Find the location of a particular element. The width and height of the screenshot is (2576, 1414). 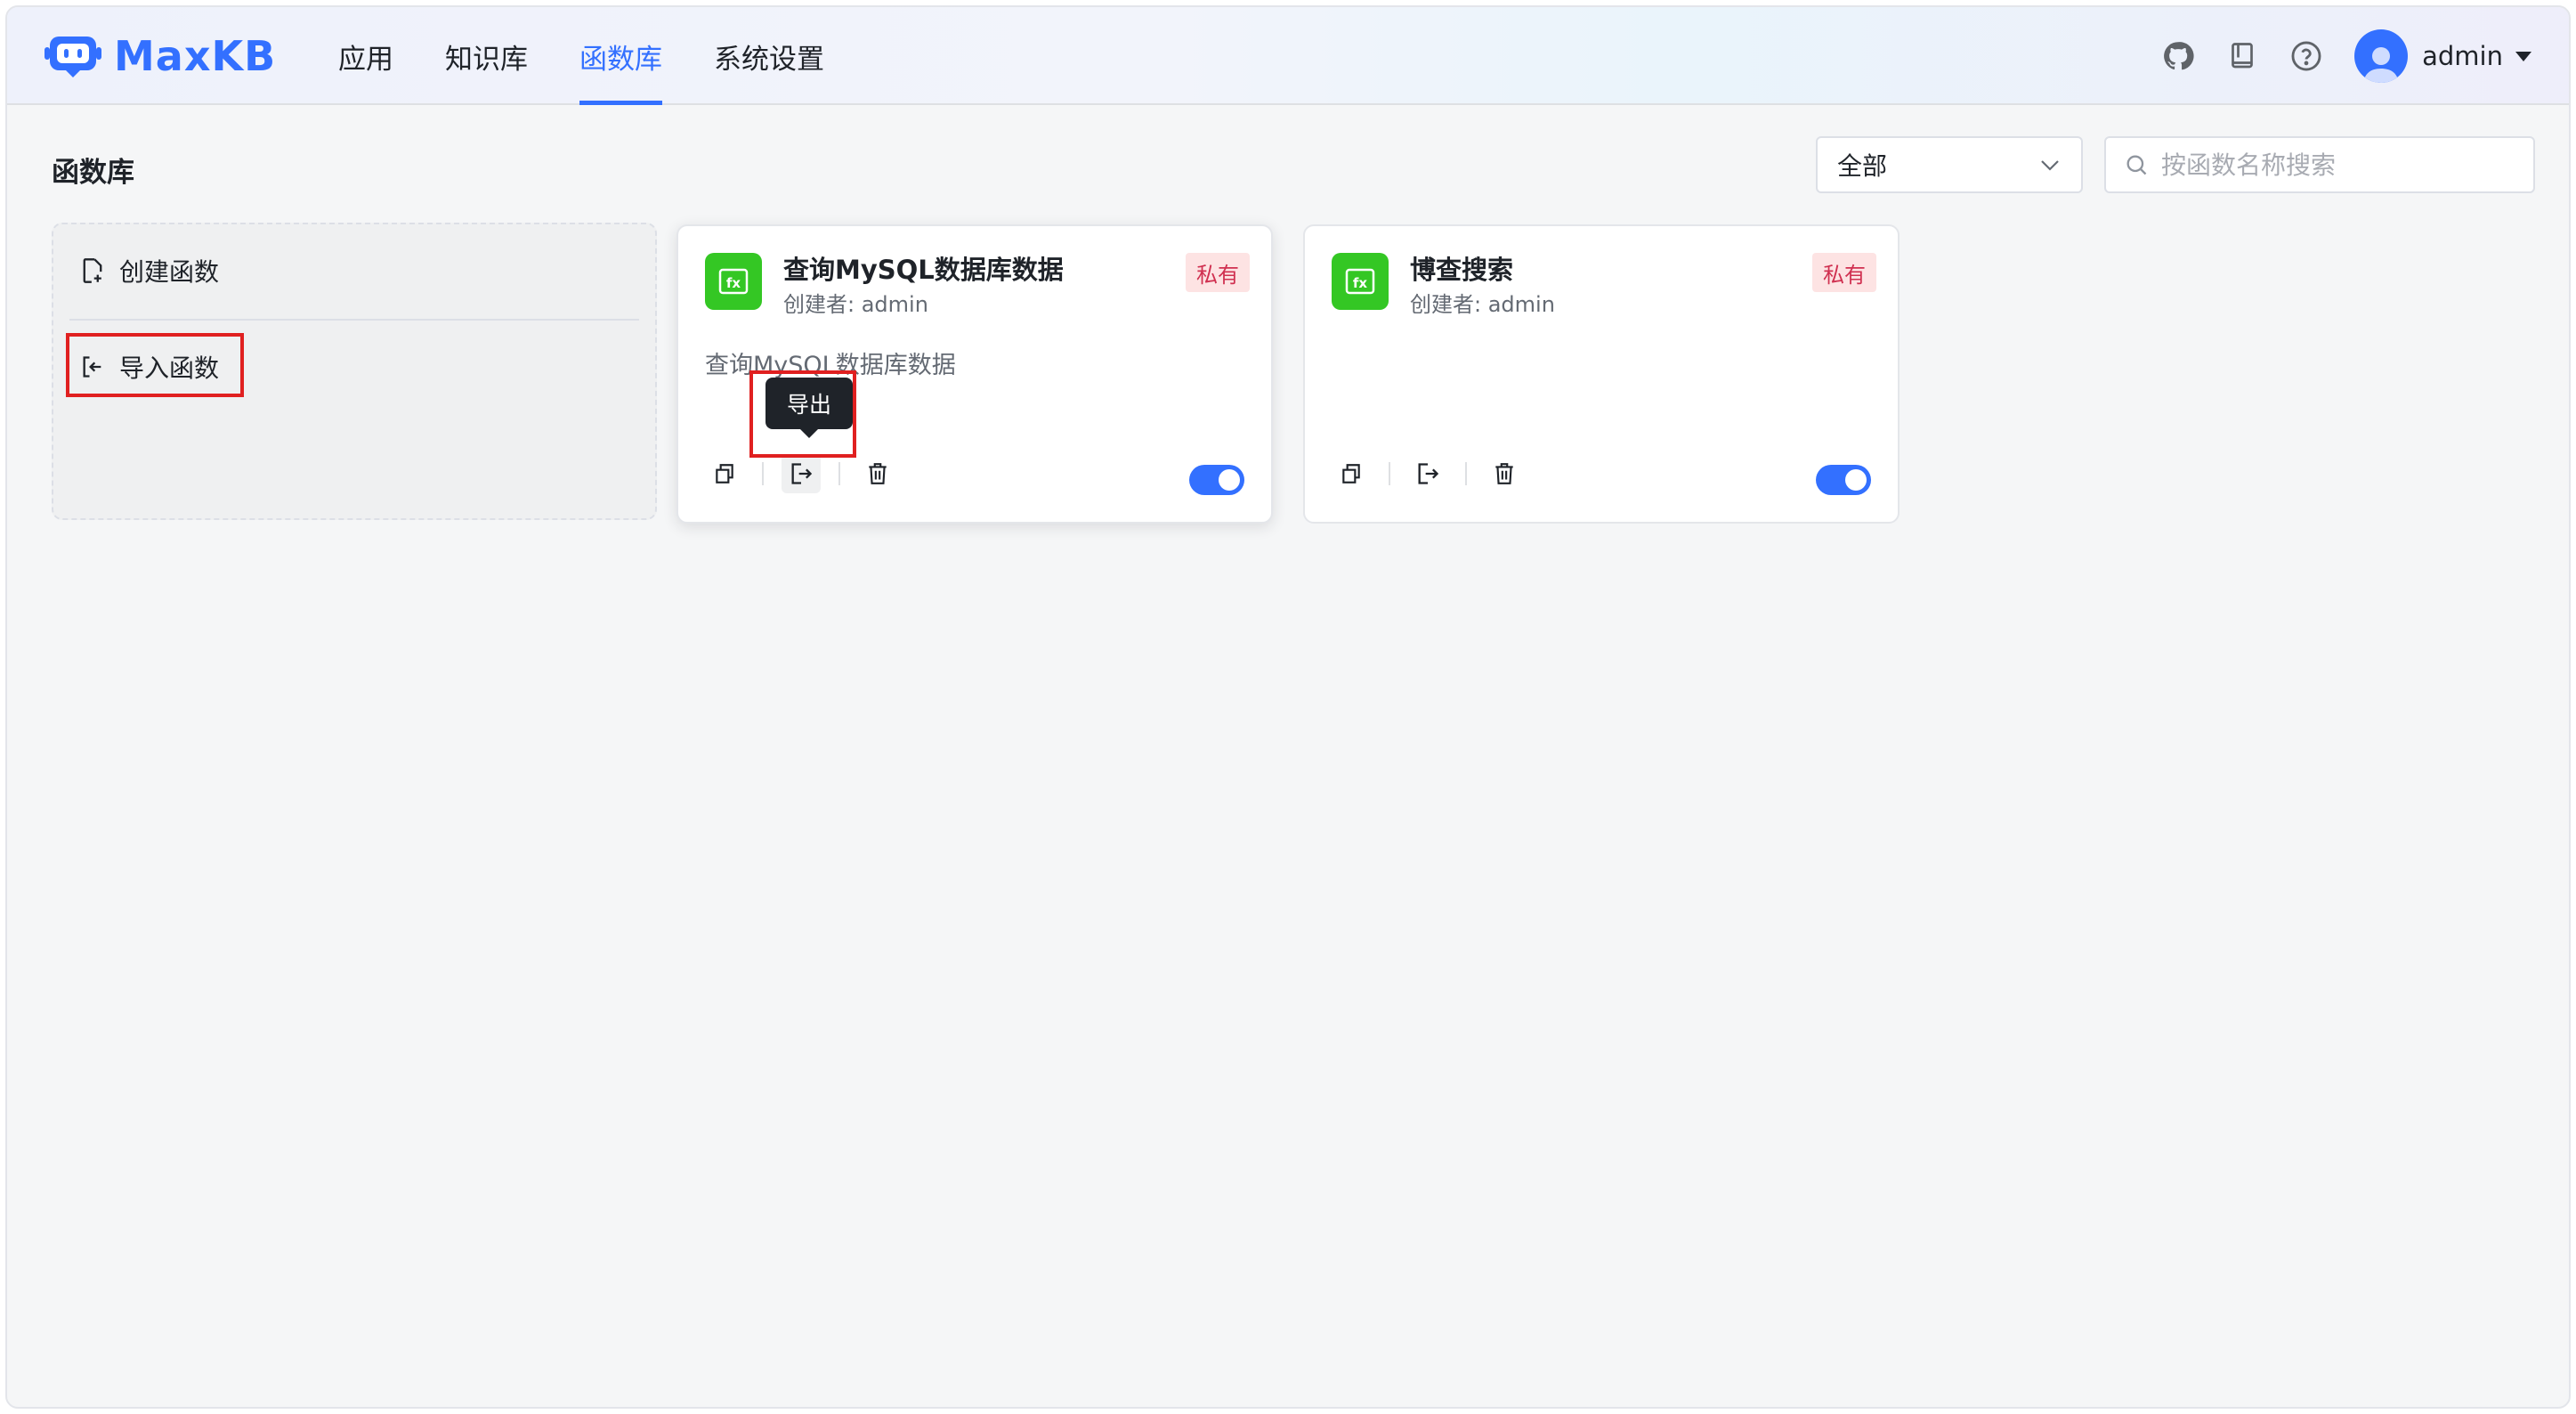

logo: MaxKB is located at coordinates (160, 56).